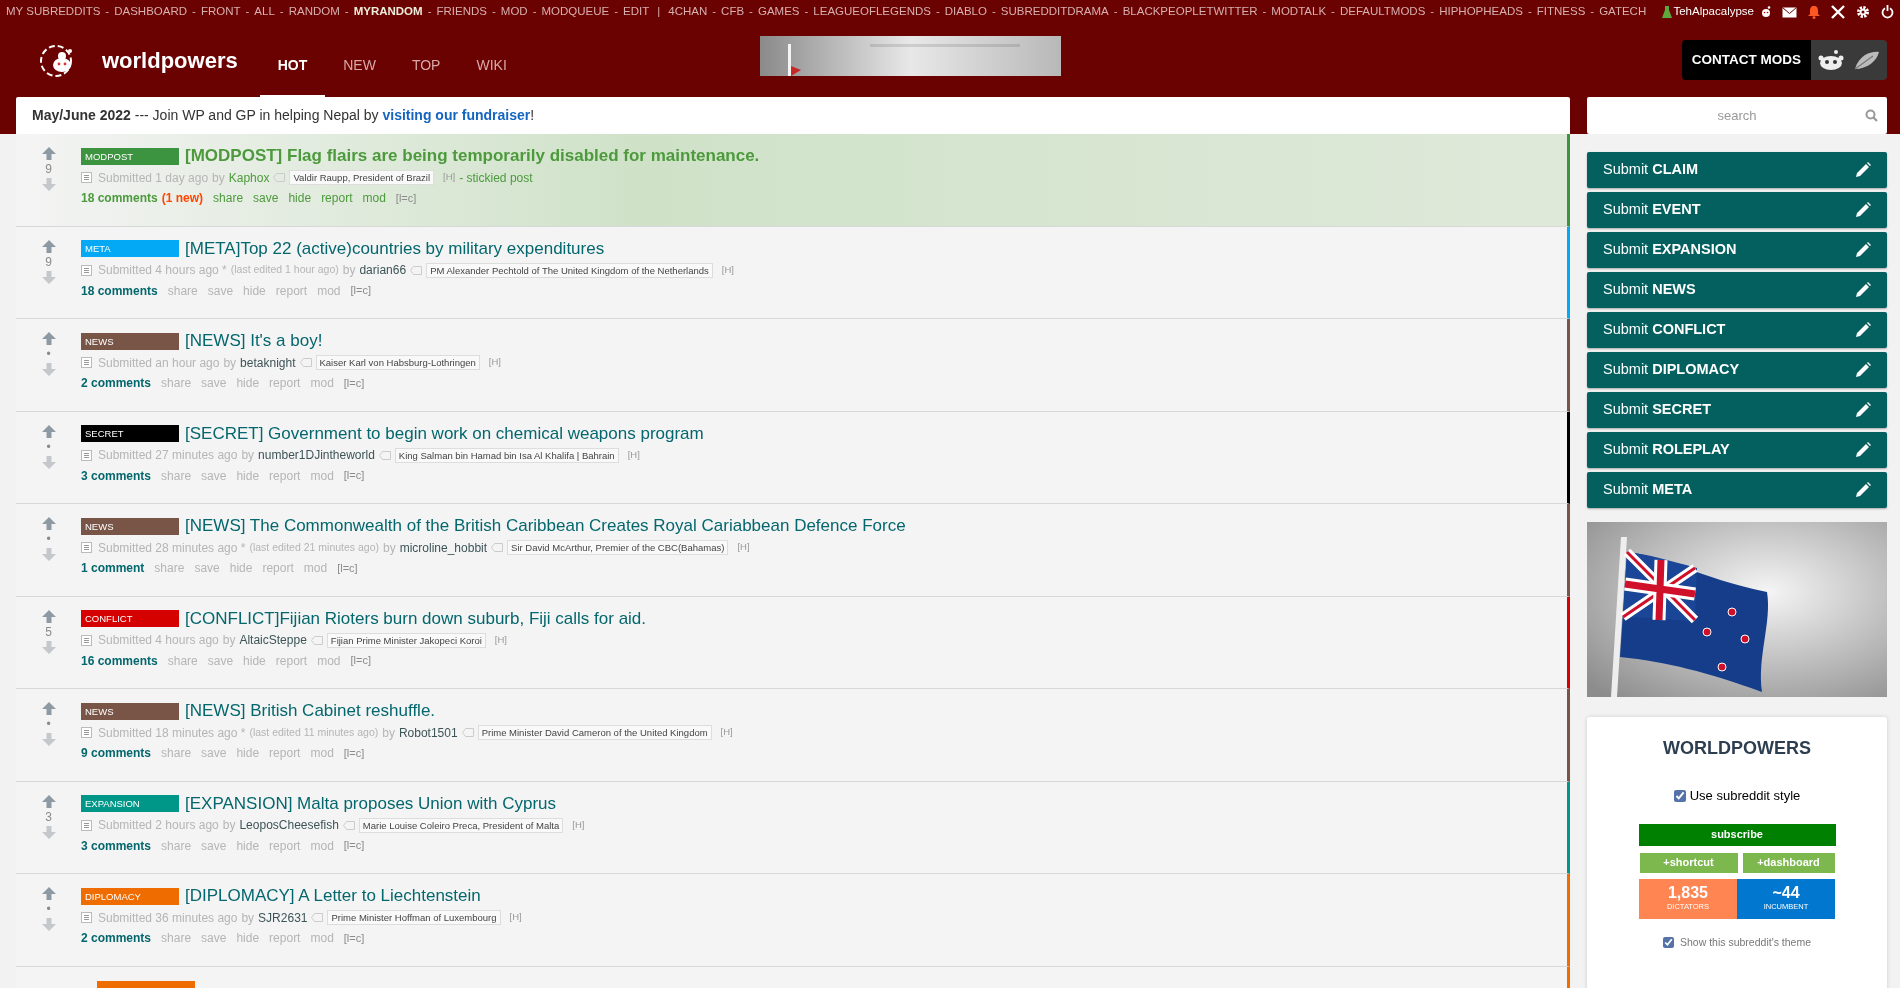 This screenshot has height=988, width=1900. Describe the element at coordinates (1737, 210) in the screenshot. I see `submit-post-button: Submit EVENT` at that location.